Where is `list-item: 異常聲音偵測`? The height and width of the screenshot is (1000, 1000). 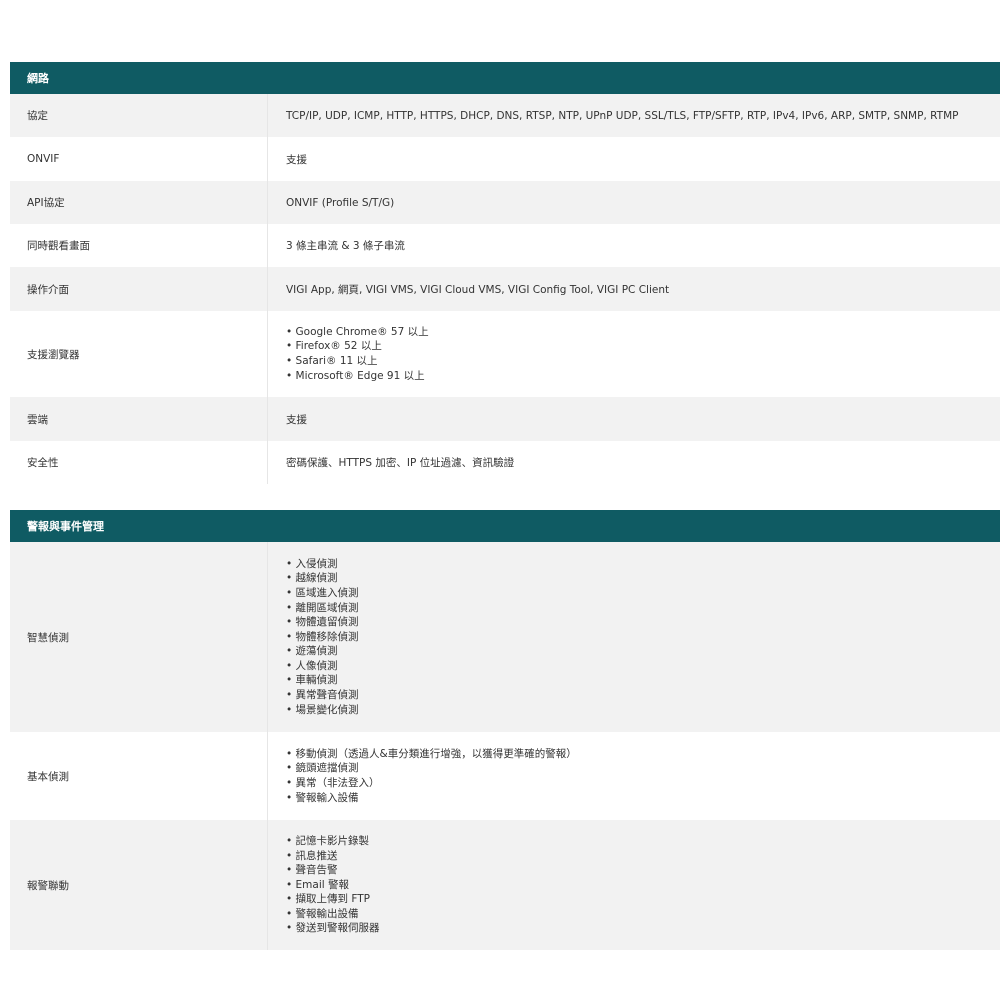
list-item: 異常聲音偵測 is located at coordinates (322, 695).